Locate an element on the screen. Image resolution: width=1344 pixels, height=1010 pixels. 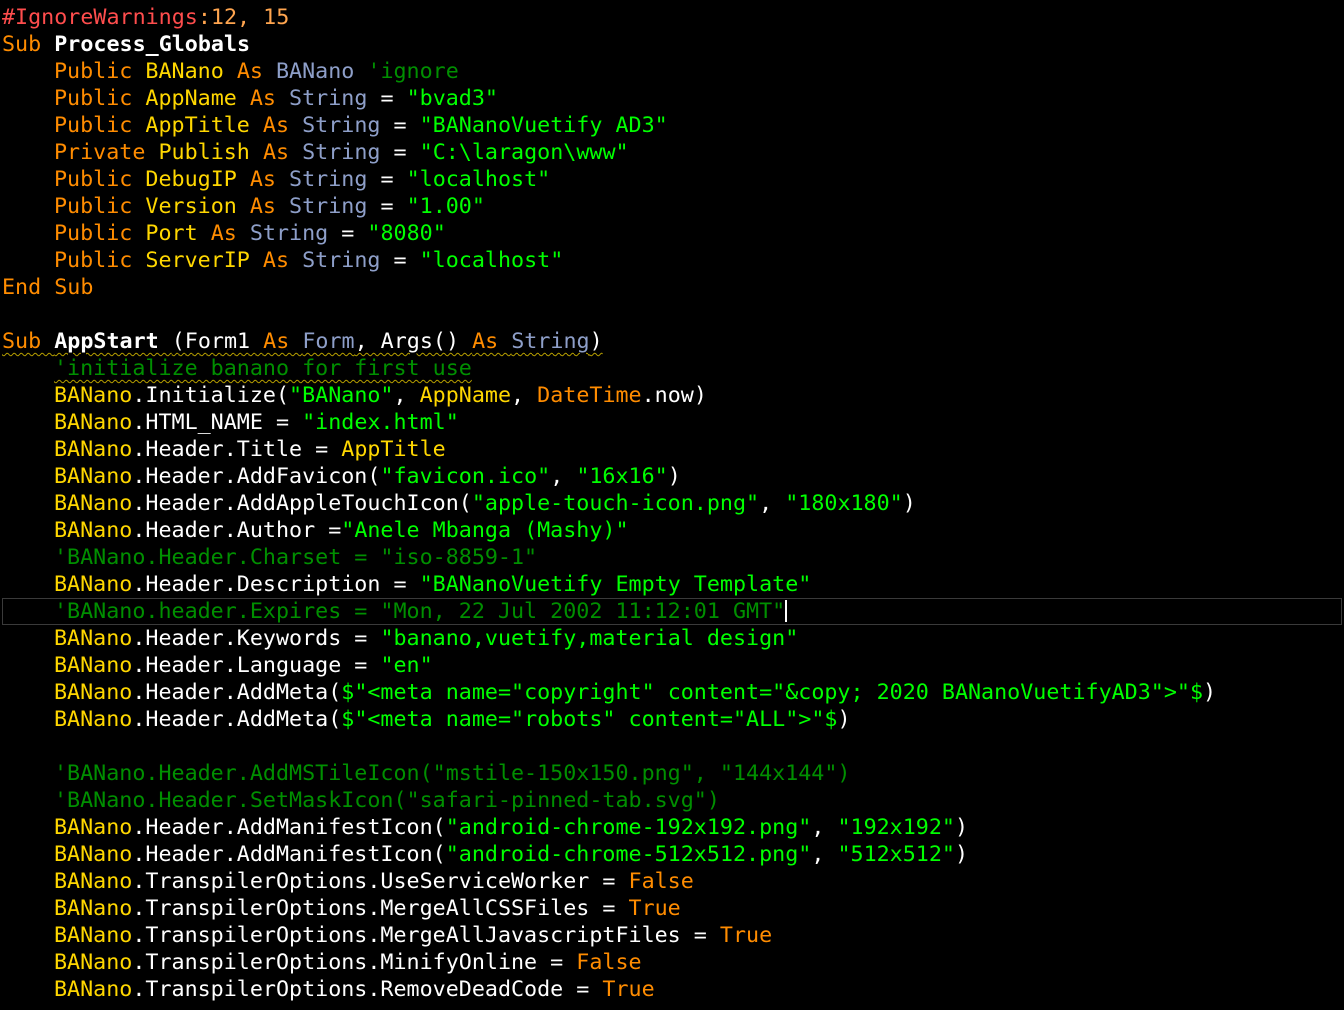
code-token-identifier: AppTitle is located at coordinates (393, 449).